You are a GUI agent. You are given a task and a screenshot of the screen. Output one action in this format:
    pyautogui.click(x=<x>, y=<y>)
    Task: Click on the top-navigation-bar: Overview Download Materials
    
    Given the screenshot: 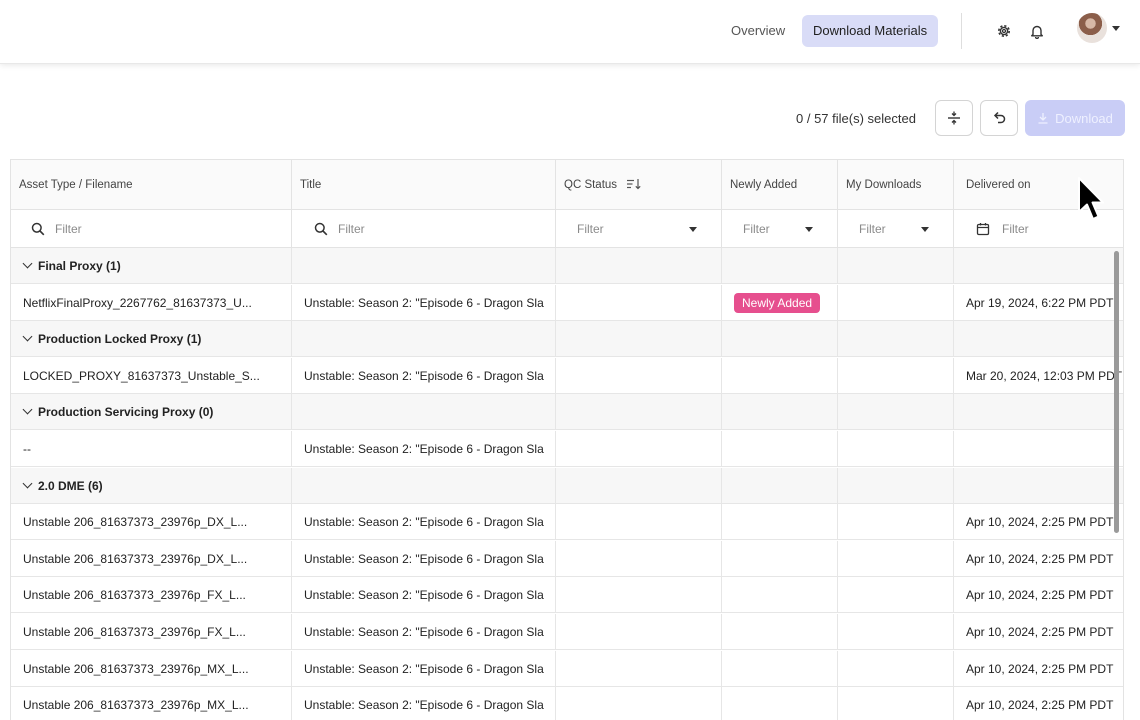 What is the action you would take?
    pyautogui.click(x=570, y=32)
    